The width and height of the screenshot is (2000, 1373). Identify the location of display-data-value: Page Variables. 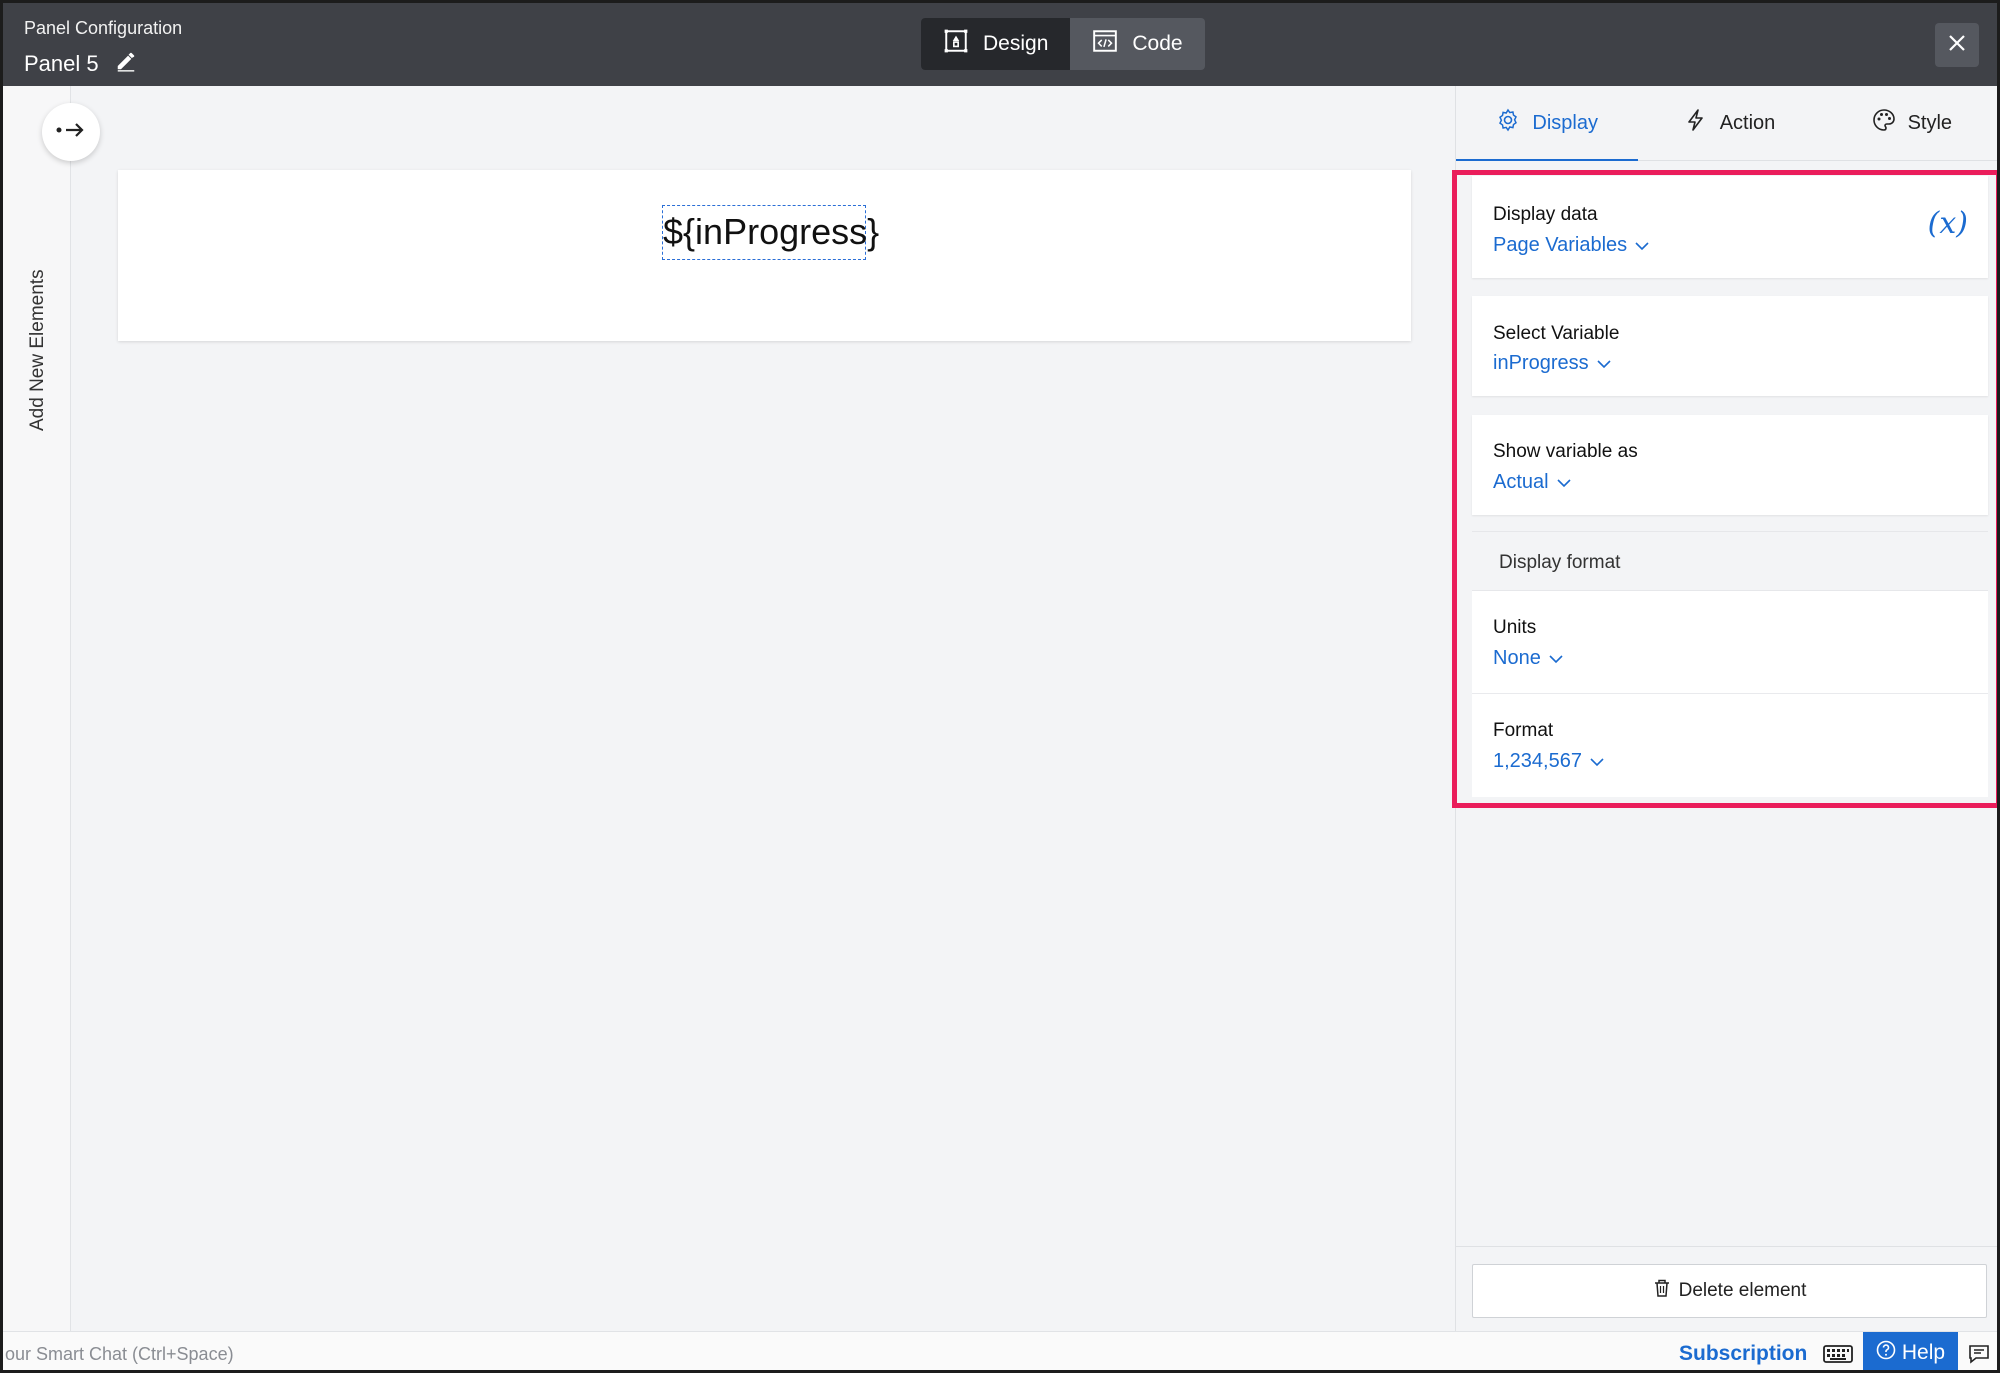
(1560, 245).